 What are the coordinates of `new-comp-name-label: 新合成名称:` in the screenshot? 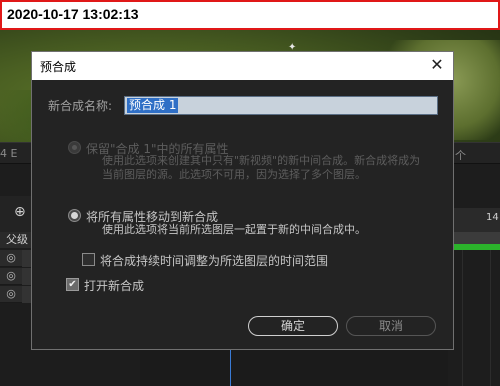 It's located at (80, 106).